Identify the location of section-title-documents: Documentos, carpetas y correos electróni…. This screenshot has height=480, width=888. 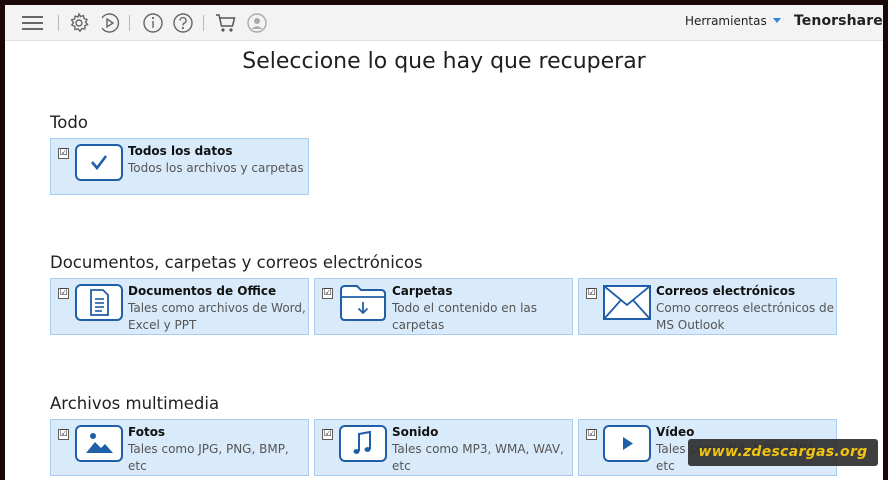
(236, 262).